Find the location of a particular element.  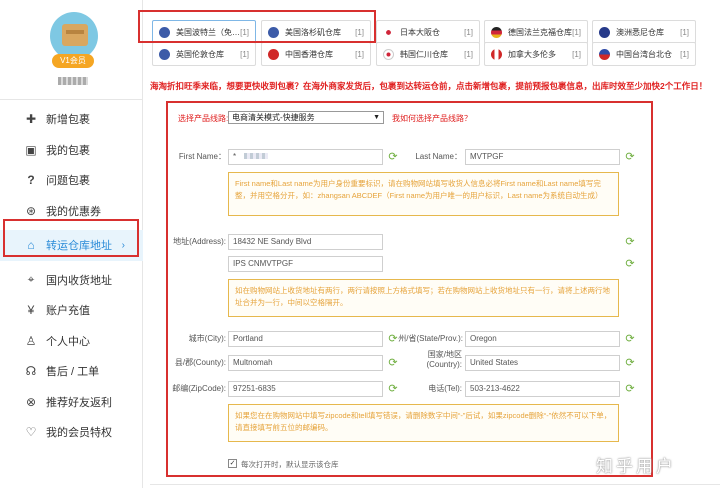

sidebar-item-label: 售后 / 工单 is located at coordinates (73, 372).